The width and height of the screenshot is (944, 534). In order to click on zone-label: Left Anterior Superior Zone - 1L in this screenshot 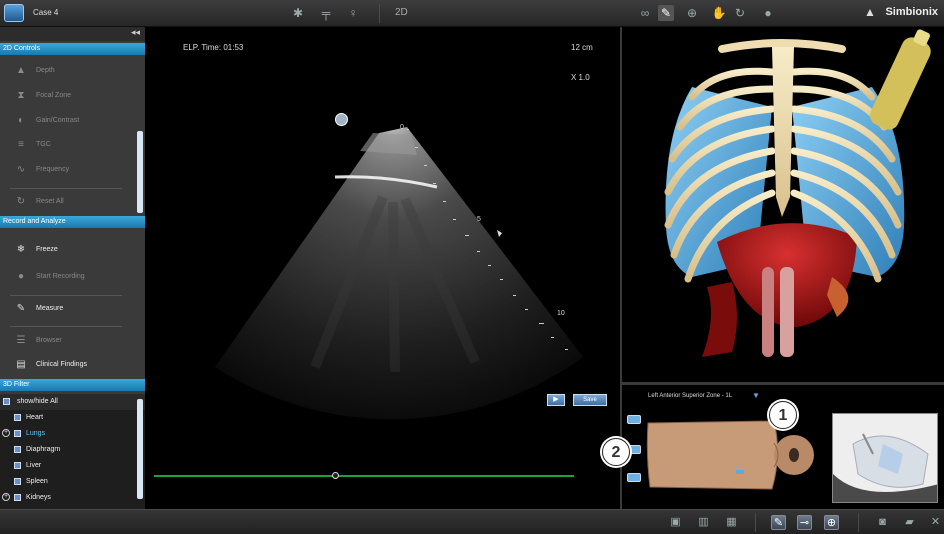, I will do `click(690, 396)`.